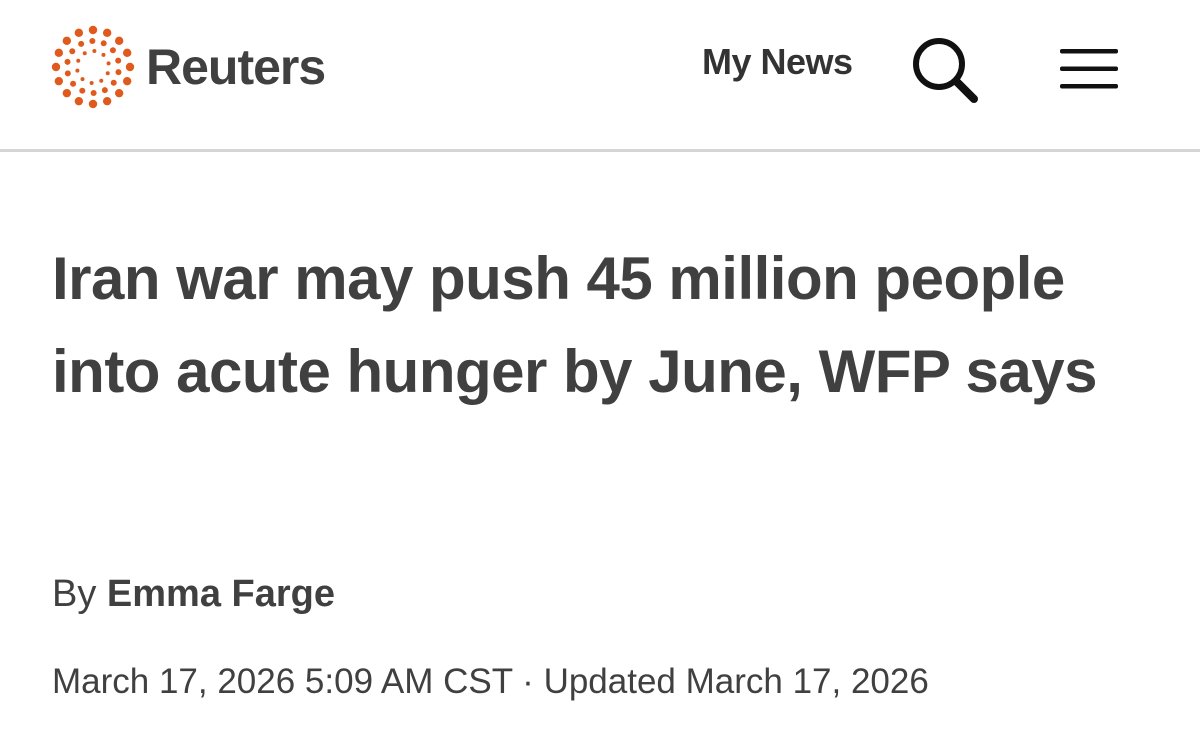  What do you see at coordinates (282, 681) in the screenshot?
I see `published-time: March 17, 2026 5:09 AM CST` at bounding box center [282, 681].